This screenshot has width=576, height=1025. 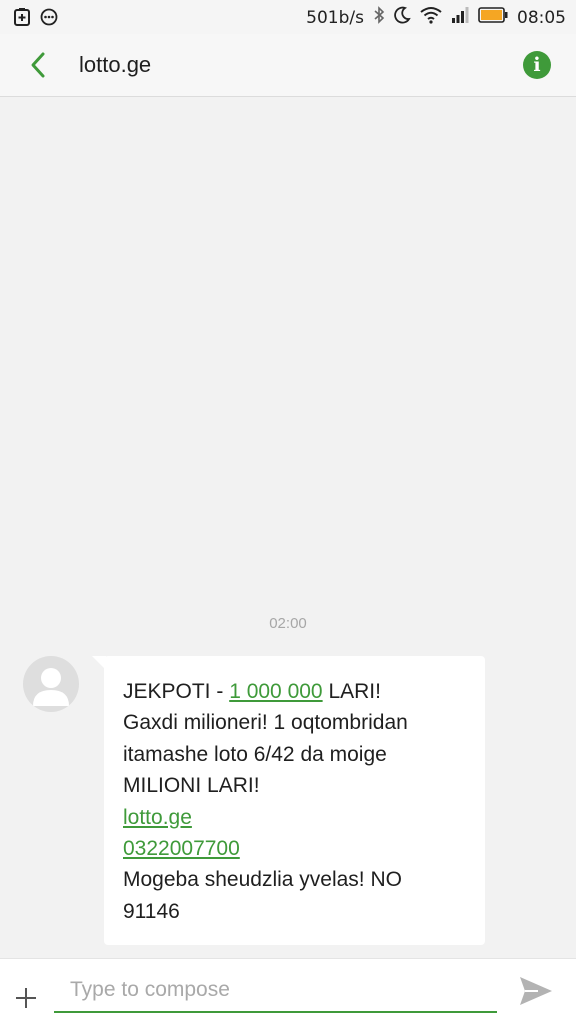 What do you see at coordinates (288, 65) in the screenshot?
I see `app-bar: lotto.ge i` at bounding box center [288, 65].